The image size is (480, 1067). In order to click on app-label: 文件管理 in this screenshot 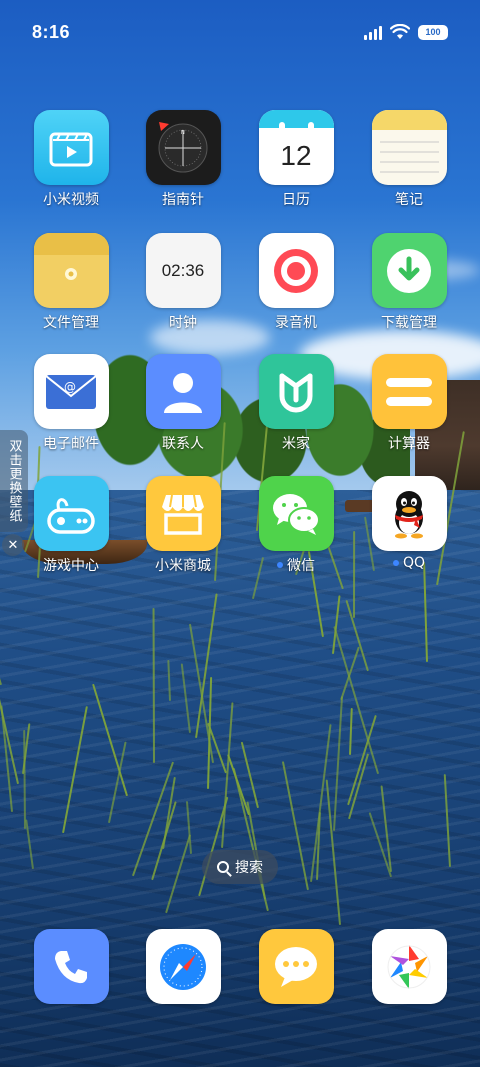, I will do `click(71, 323)`.